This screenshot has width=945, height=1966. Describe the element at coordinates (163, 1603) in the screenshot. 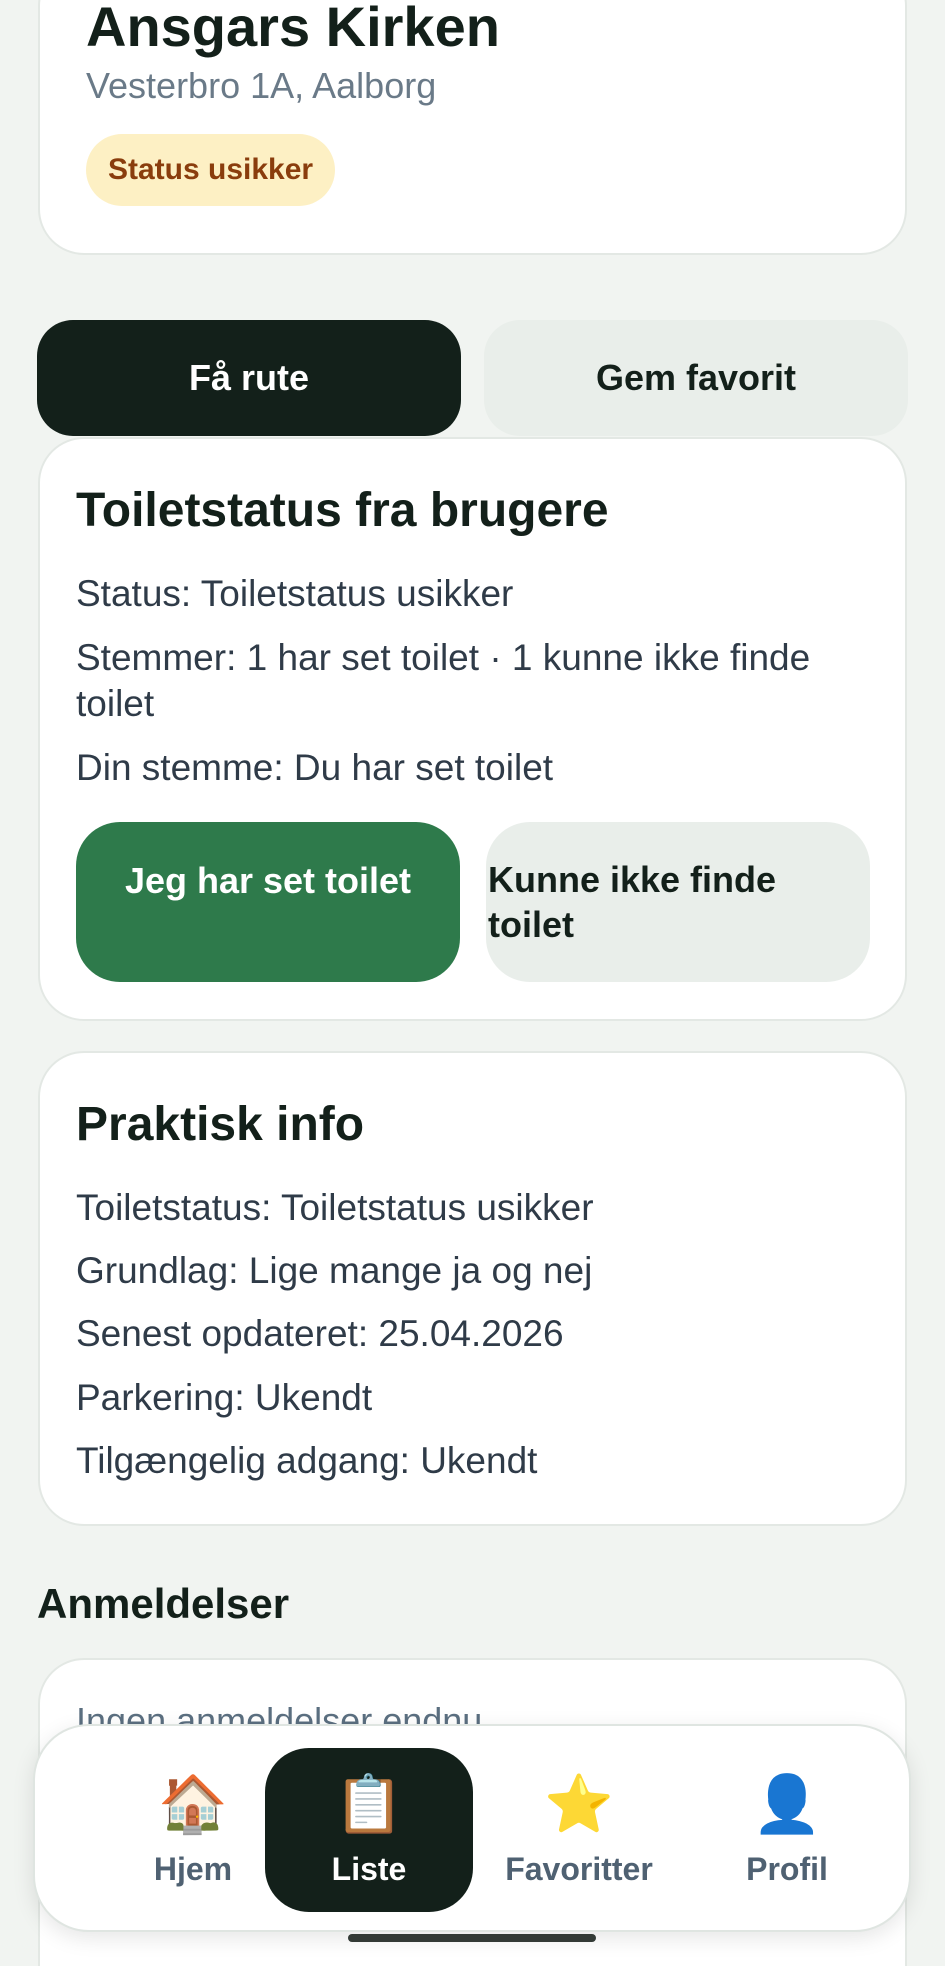

I see `reviews-heading: Anmeldelser` at that location.